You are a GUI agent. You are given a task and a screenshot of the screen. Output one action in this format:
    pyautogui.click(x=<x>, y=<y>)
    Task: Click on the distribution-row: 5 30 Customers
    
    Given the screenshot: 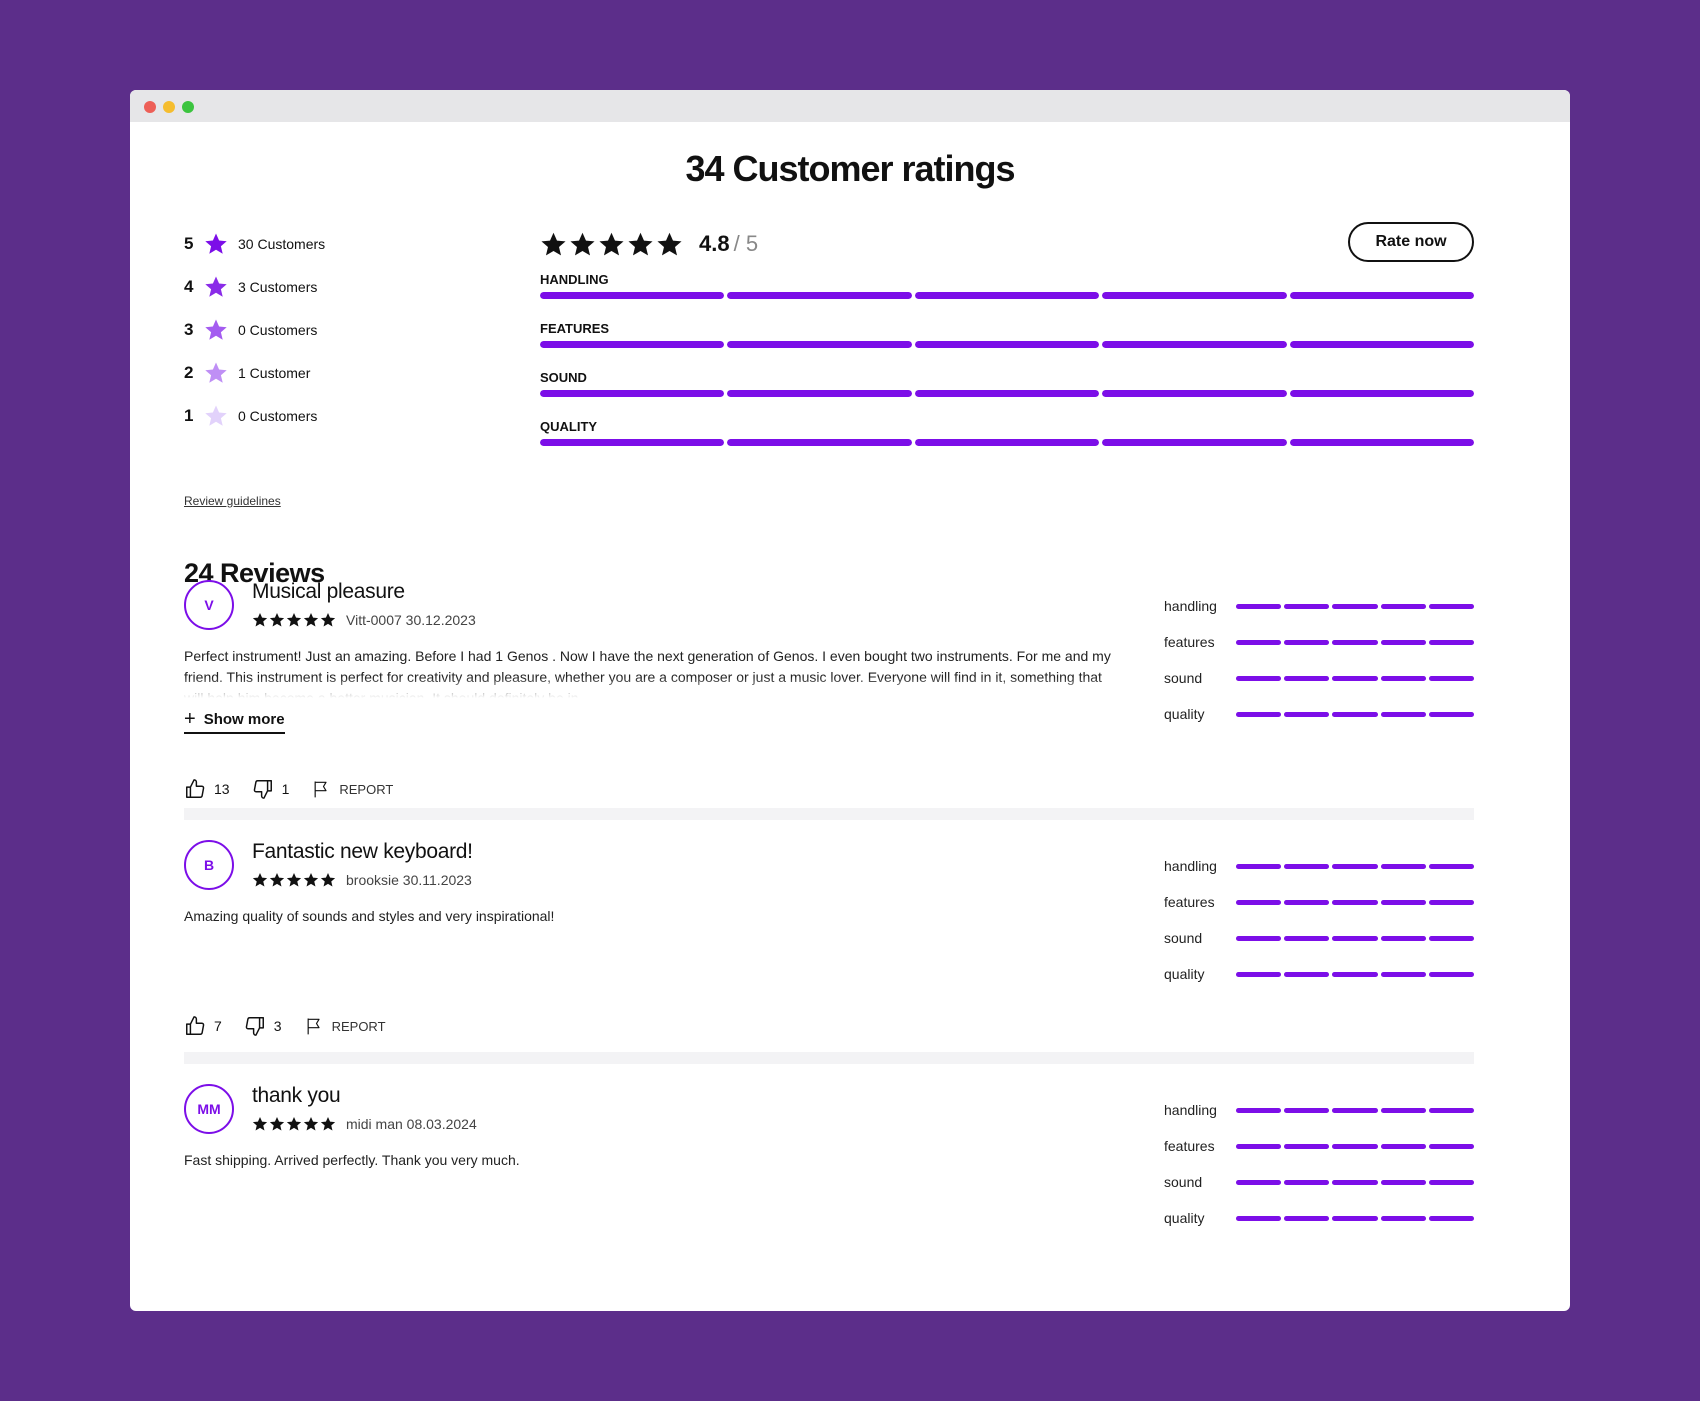 What is the action you would take?
    pyautogui.click(x=254, y=243)
    